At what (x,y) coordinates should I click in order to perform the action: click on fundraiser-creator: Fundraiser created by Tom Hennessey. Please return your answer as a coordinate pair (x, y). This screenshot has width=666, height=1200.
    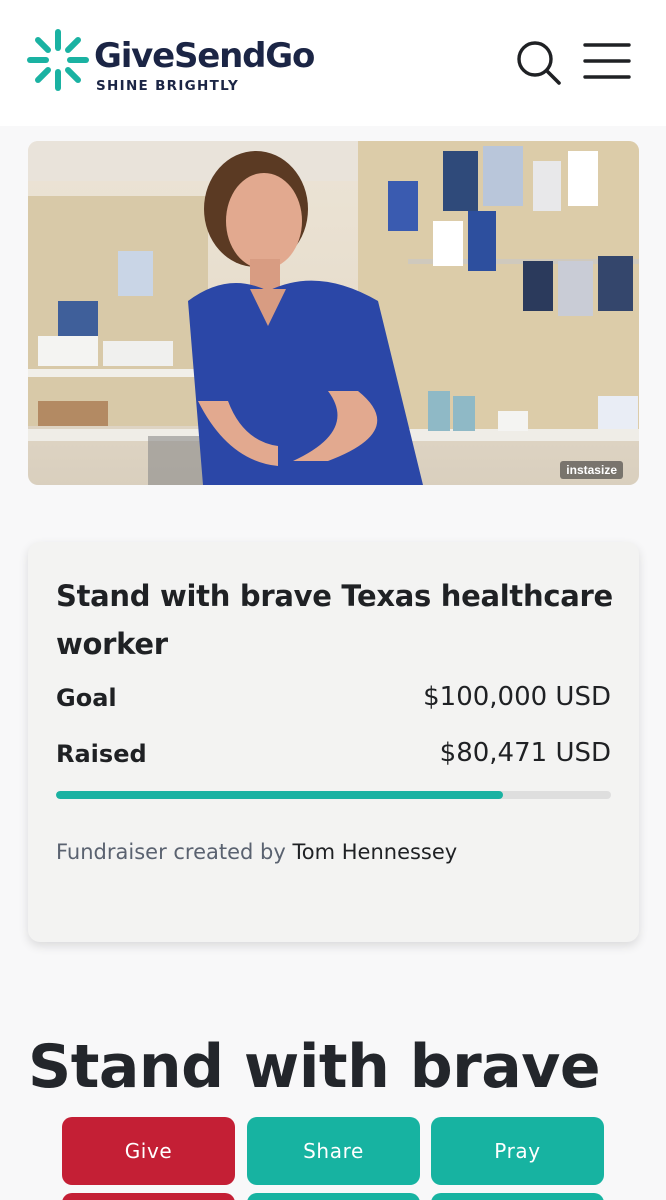
    Looking at the image, I should click on (256, 852).